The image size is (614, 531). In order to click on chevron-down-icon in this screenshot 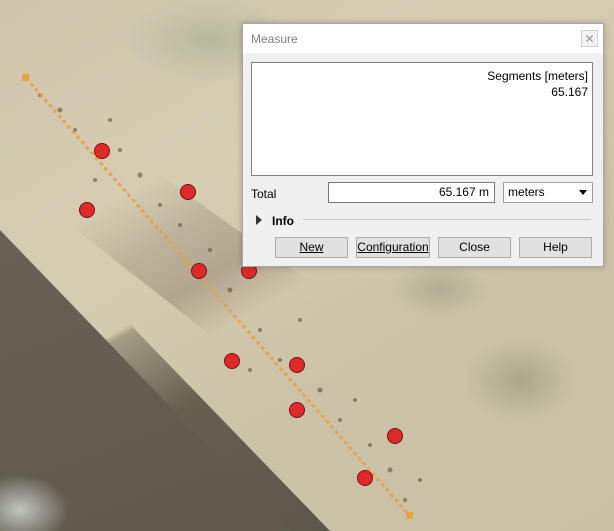, I will do `click(583, 192)`.